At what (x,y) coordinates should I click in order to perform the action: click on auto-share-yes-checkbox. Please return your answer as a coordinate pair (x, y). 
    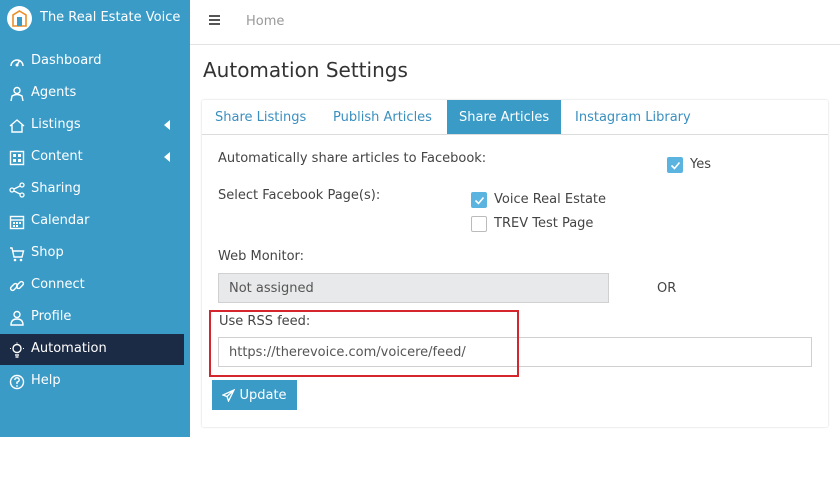
    Looking at the image, I should click on (675, 165).